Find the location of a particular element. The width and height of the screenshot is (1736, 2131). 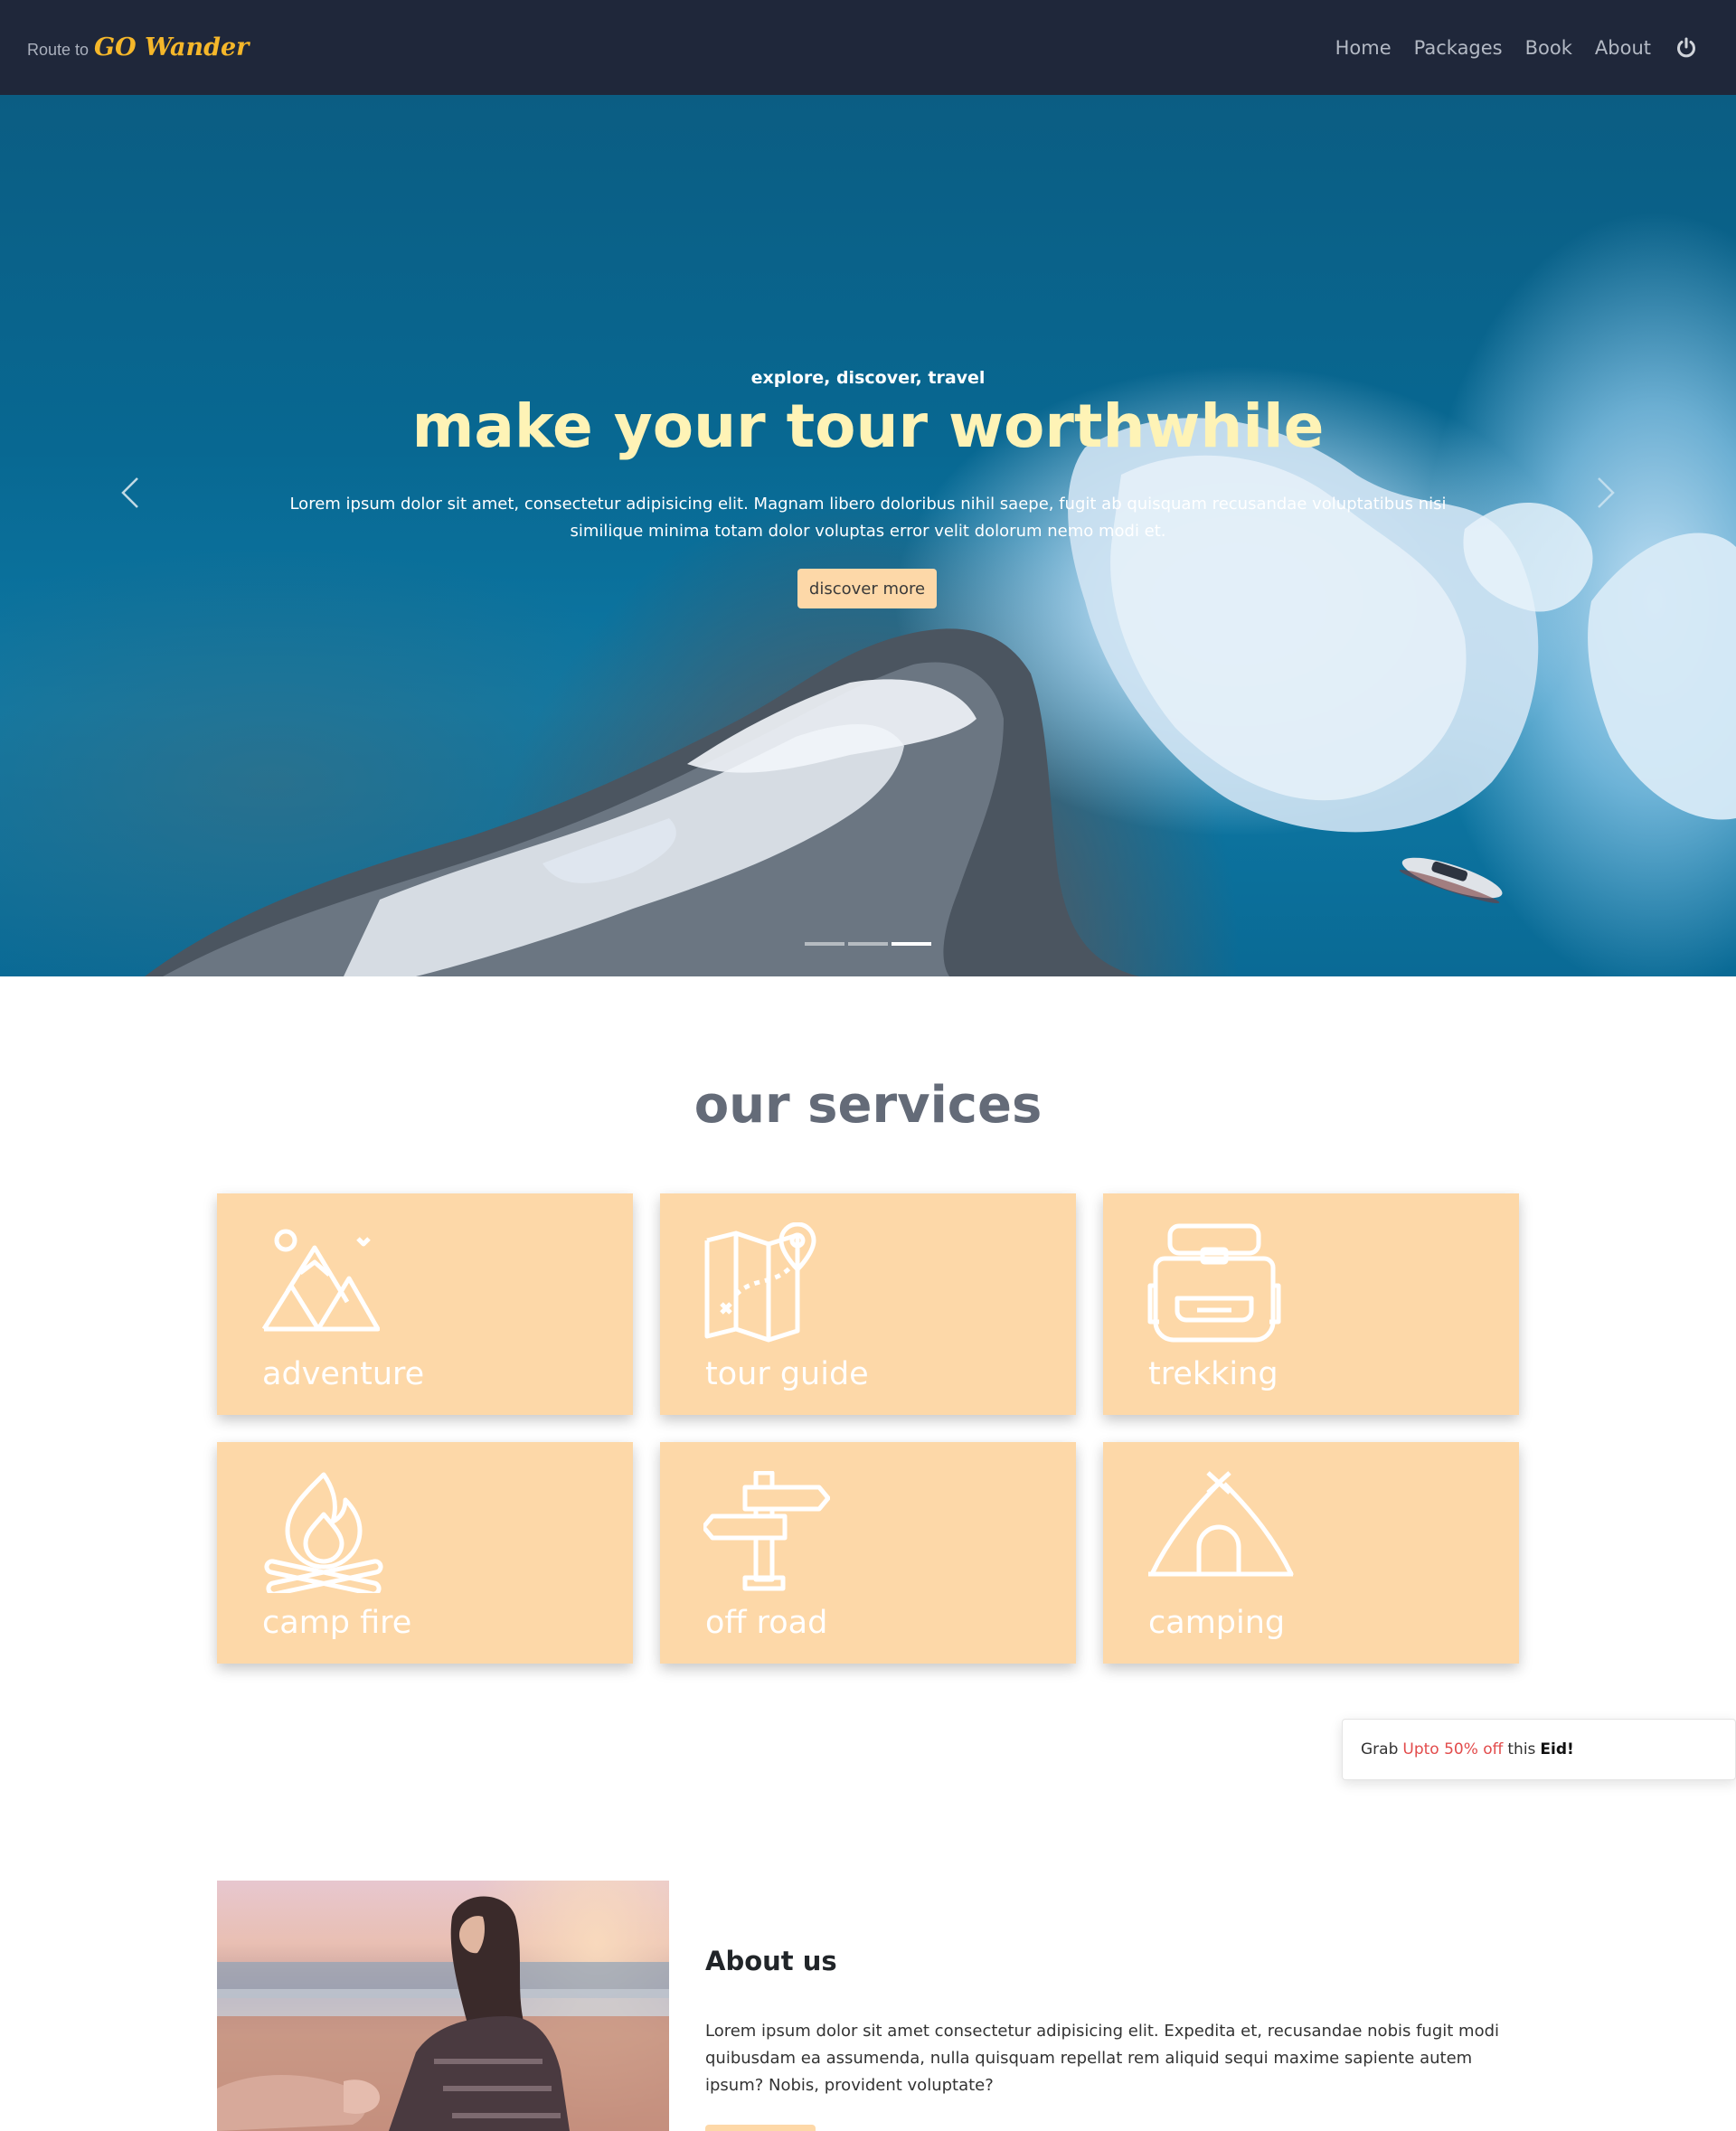

promo-toast: Grab Upto 50% off this Eid! is located at coordinates (1539, 1749).